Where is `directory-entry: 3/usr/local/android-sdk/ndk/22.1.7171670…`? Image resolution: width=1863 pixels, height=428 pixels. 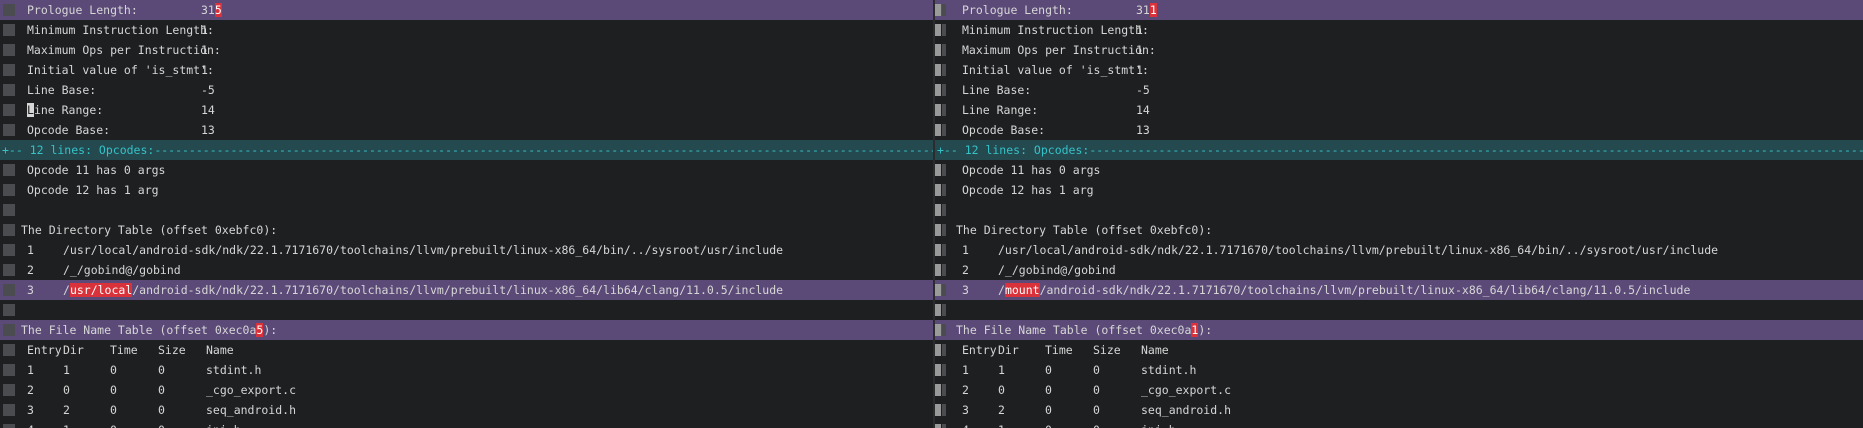 directory-entry: 3/usr/local/android-sdk/ndk/22.1.7171670… is located at coordinates (466, 290).